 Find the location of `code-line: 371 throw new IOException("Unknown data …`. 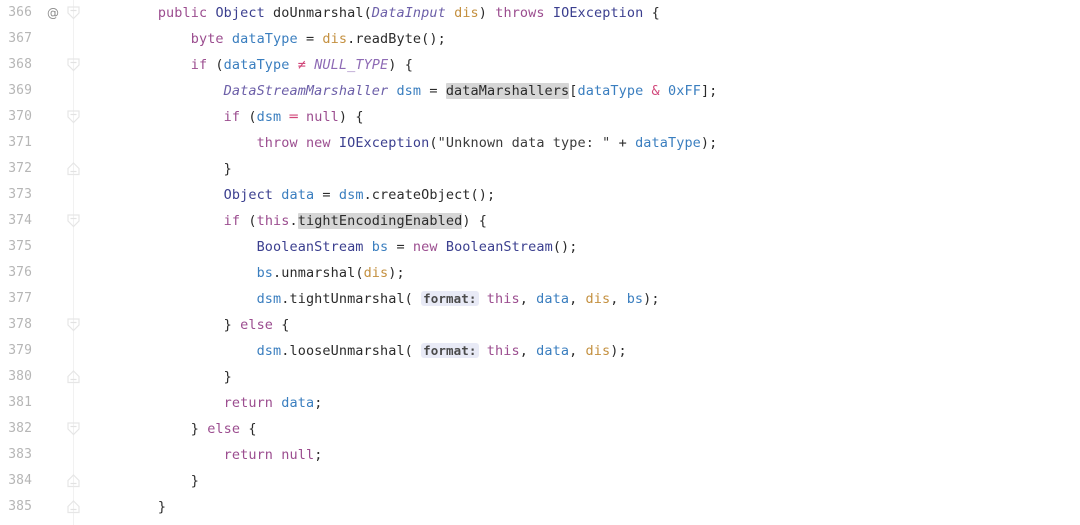

code-line: 371 throw new IOException("Unknown data … is located at coordinates (540, 143).